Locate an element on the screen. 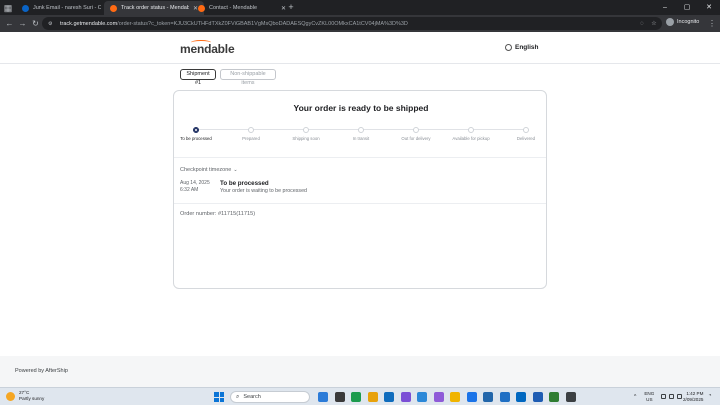  order-number: Order number: #11715(11715) is located at coordinates (217, 214).